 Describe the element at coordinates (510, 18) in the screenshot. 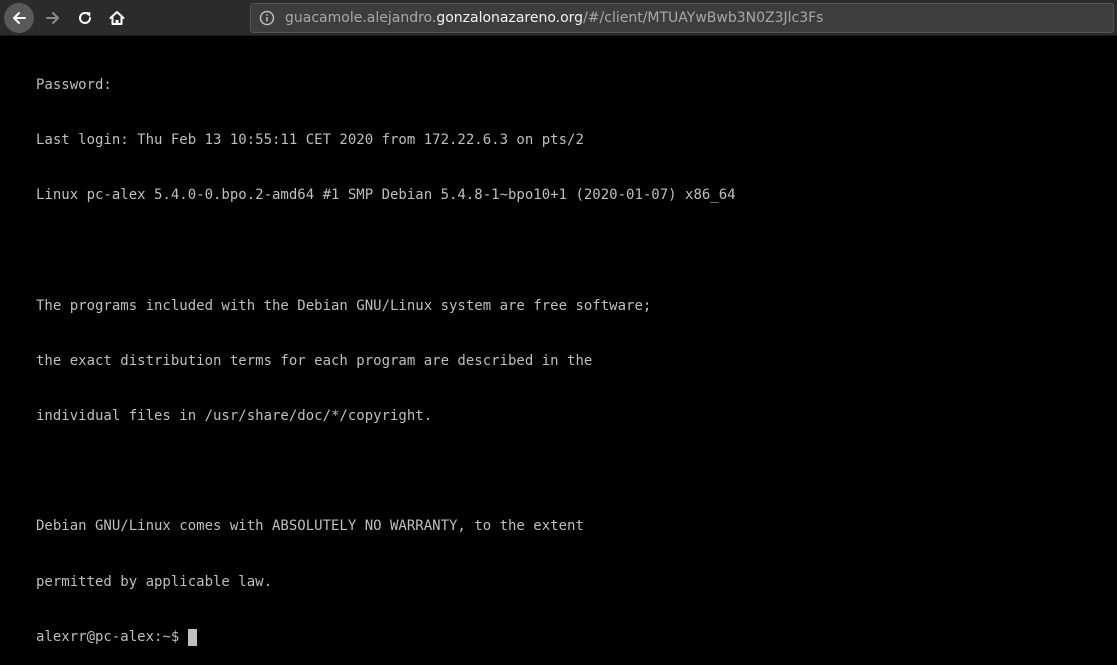

I see `url-domain: gonzalonazareno.org` at that location.